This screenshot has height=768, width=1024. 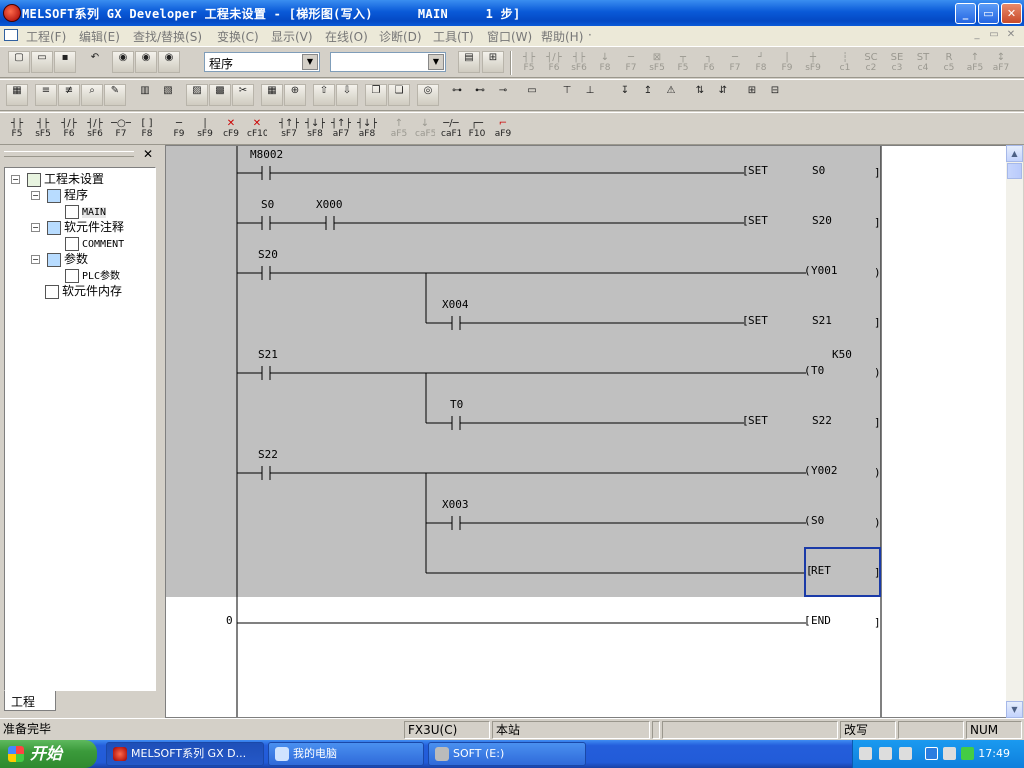 What do you see at coordinates (931, 753) in the screenshot?
I see `back-icon` at bounding box center [931, 753].